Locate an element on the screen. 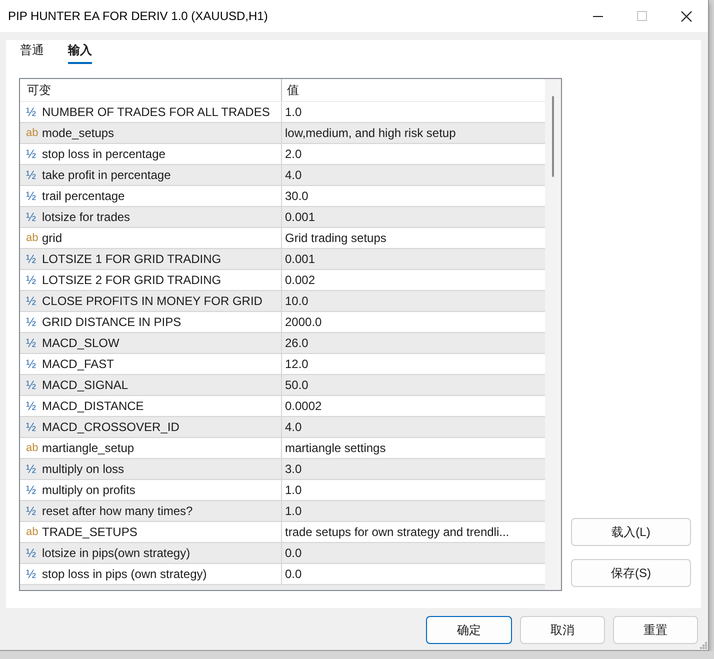 Image resolution: width=714 pixels, height=659 pixels. table-row: ½ MACD_DISTANCE 0.0002 is located at coordinates (282, 406).